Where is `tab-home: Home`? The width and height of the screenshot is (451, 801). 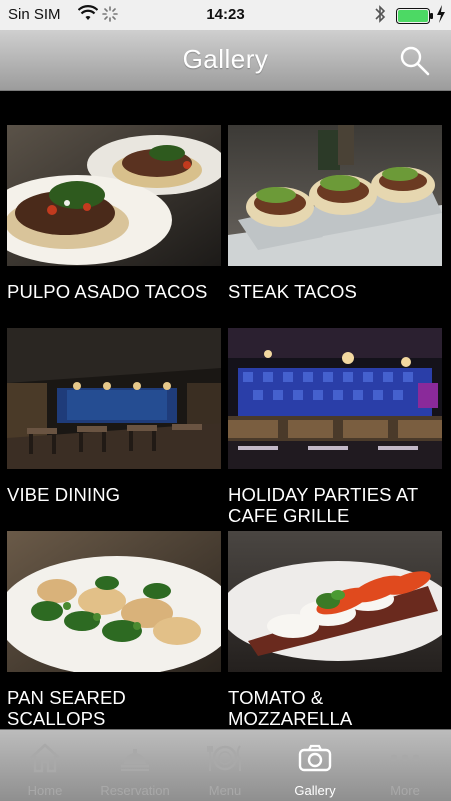 tab-home: Home is located at coordinates (45, 765).